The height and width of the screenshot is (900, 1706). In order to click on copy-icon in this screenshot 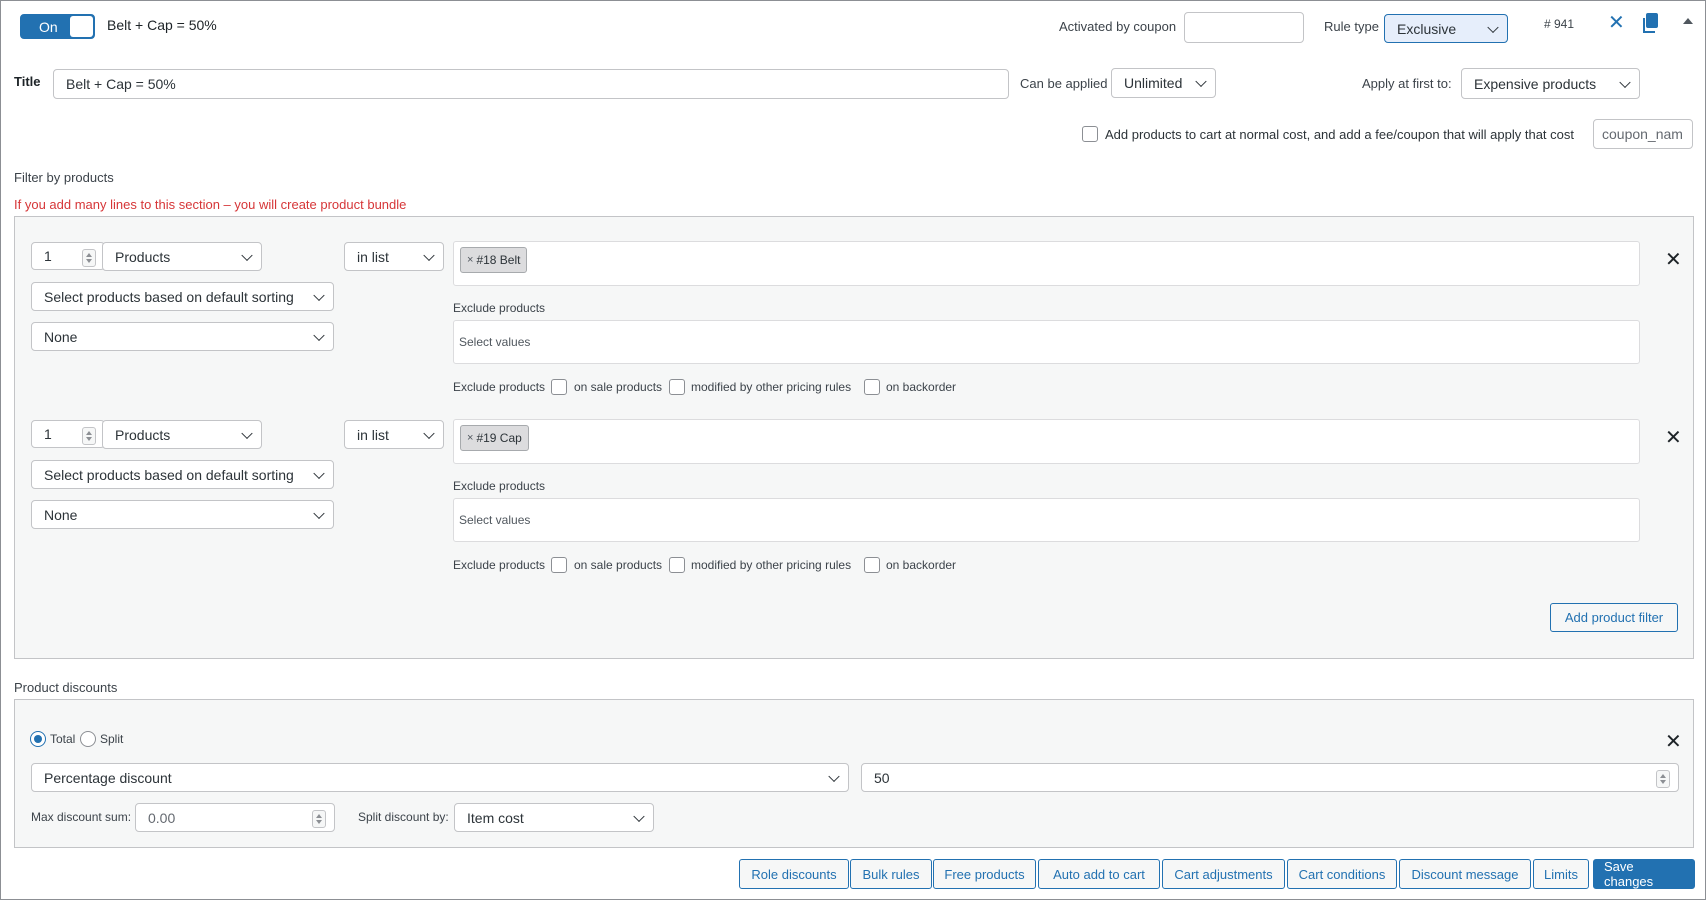, I will do `click(1650, 23)`.